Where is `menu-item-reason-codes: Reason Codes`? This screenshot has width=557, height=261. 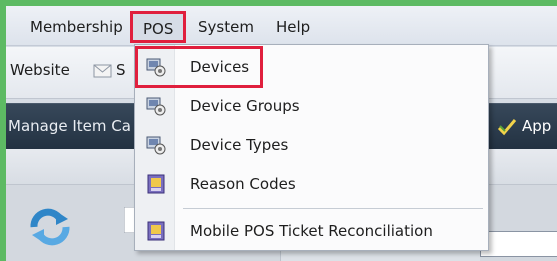
menu-item-reason-codes: Reason Codes is located at coordinates (311, 184).